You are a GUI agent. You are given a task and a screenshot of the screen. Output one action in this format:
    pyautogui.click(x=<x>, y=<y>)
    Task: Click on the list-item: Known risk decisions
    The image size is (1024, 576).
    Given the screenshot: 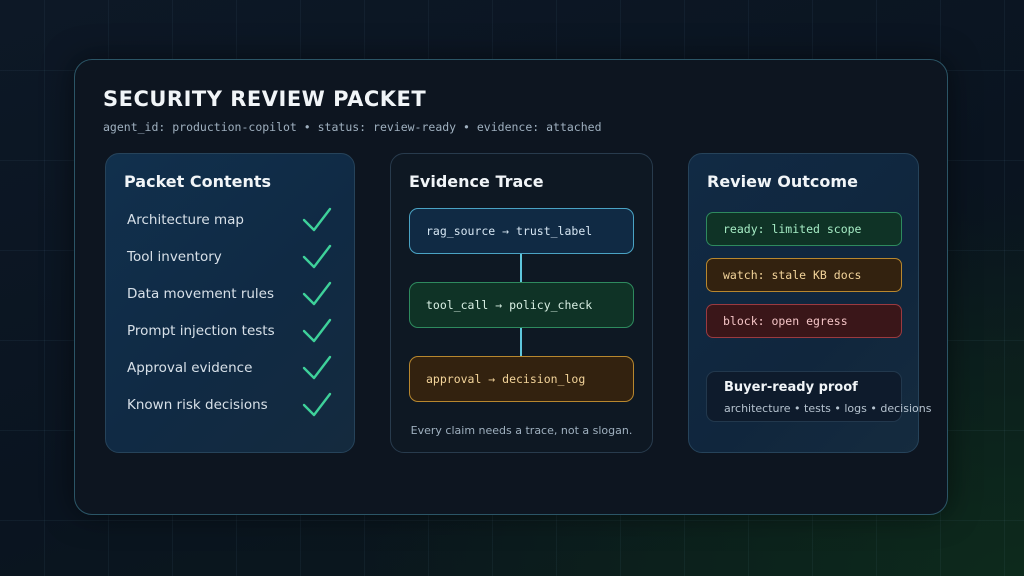 What is the action you would take?
    pyautogui.click(x=230, y=409)
    